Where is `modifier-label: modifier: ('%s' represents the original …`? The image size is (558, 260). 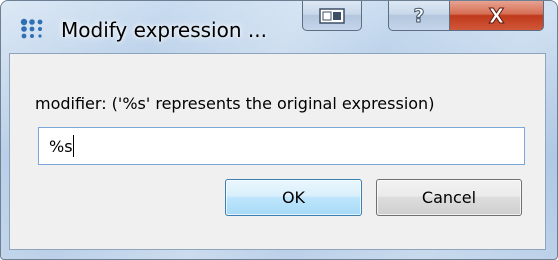
modifier-label: modifier: ('%s' represents the original … is located at coordinates (235, 103).